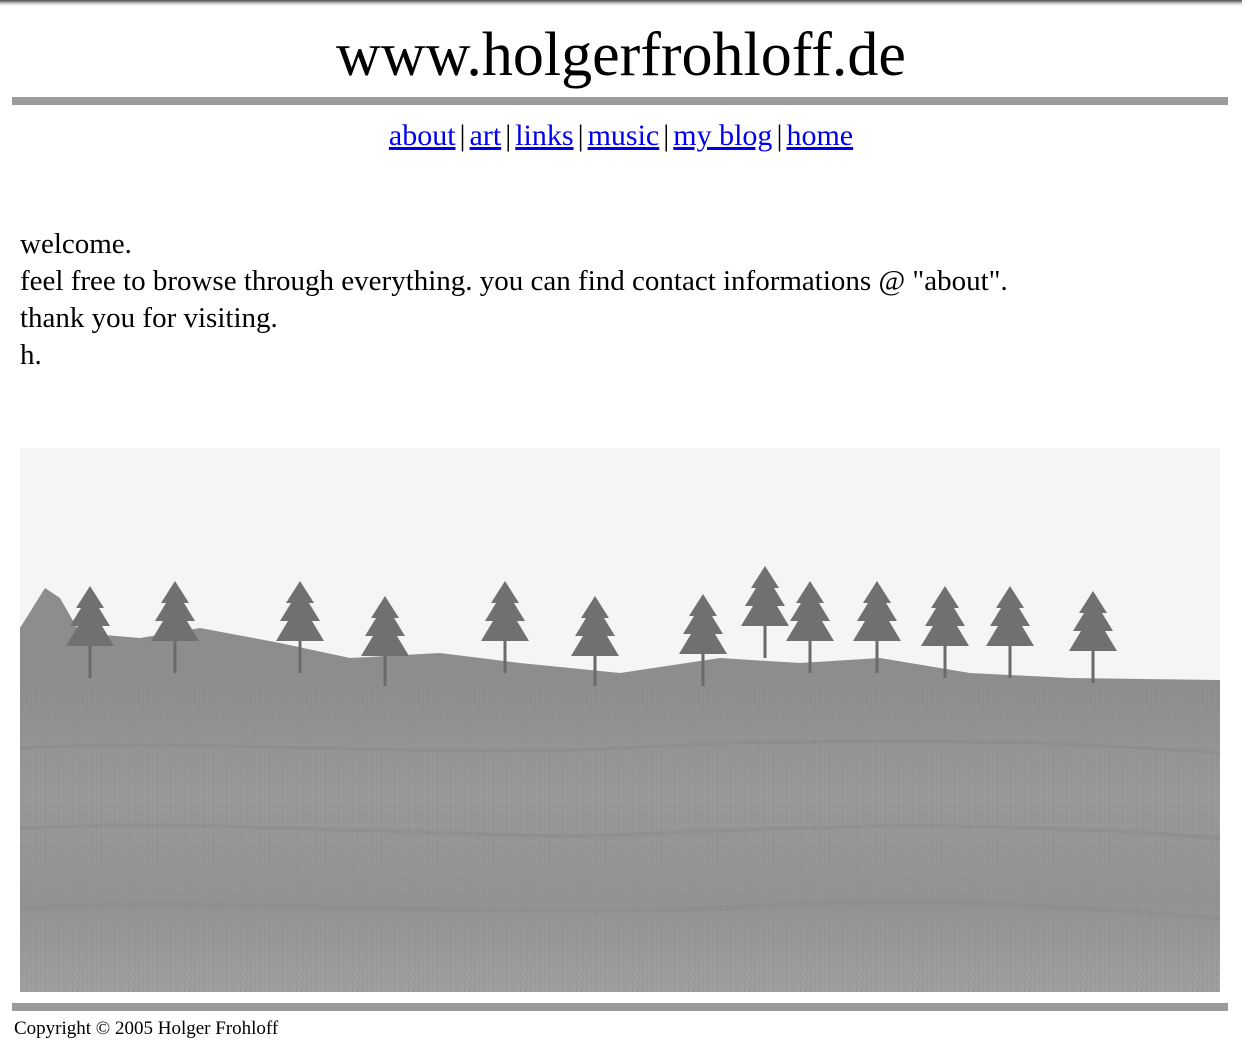 Image resolution: width=1242 pixels, height=1044 pixels. Describe the element at coordinates (620, 1007) in the screenshot. I see `footer-divider` at that location.